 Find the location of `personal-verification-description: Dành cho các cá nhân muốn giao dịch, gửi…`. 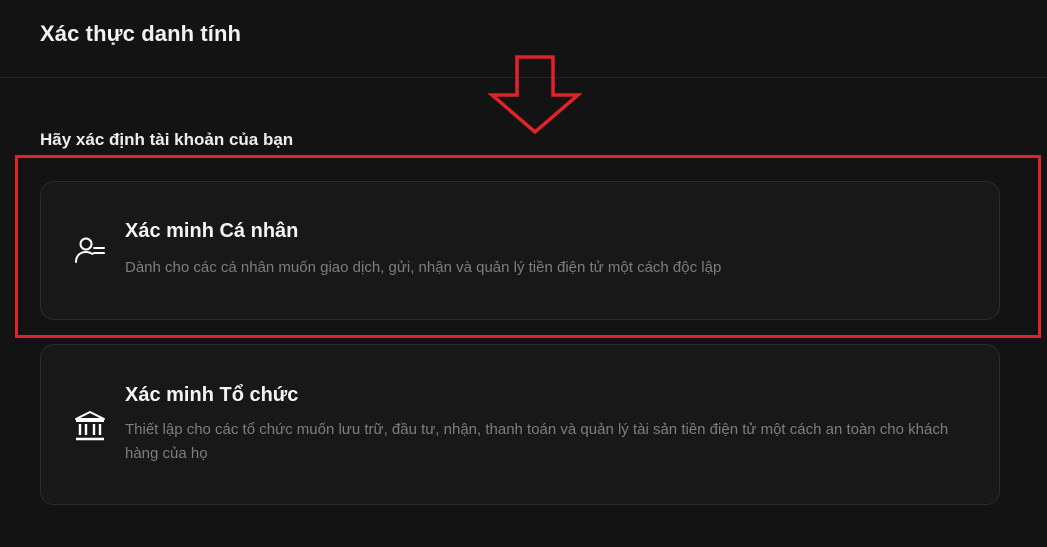

personal-verification-description: Dành cho các cá nhân muốn giao dịch, gửi… is located at coordinates (423, 267).